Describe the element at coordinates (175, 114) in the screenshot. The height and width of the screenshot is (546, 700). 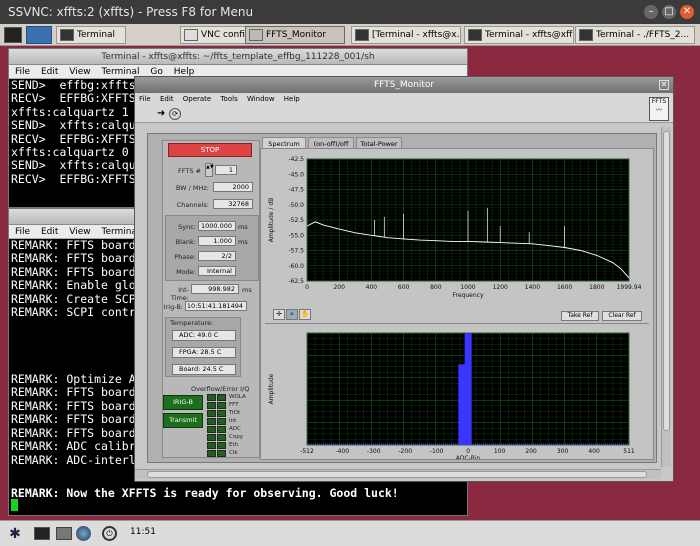
I see `run-continuous-icon: ⟳` at that location.